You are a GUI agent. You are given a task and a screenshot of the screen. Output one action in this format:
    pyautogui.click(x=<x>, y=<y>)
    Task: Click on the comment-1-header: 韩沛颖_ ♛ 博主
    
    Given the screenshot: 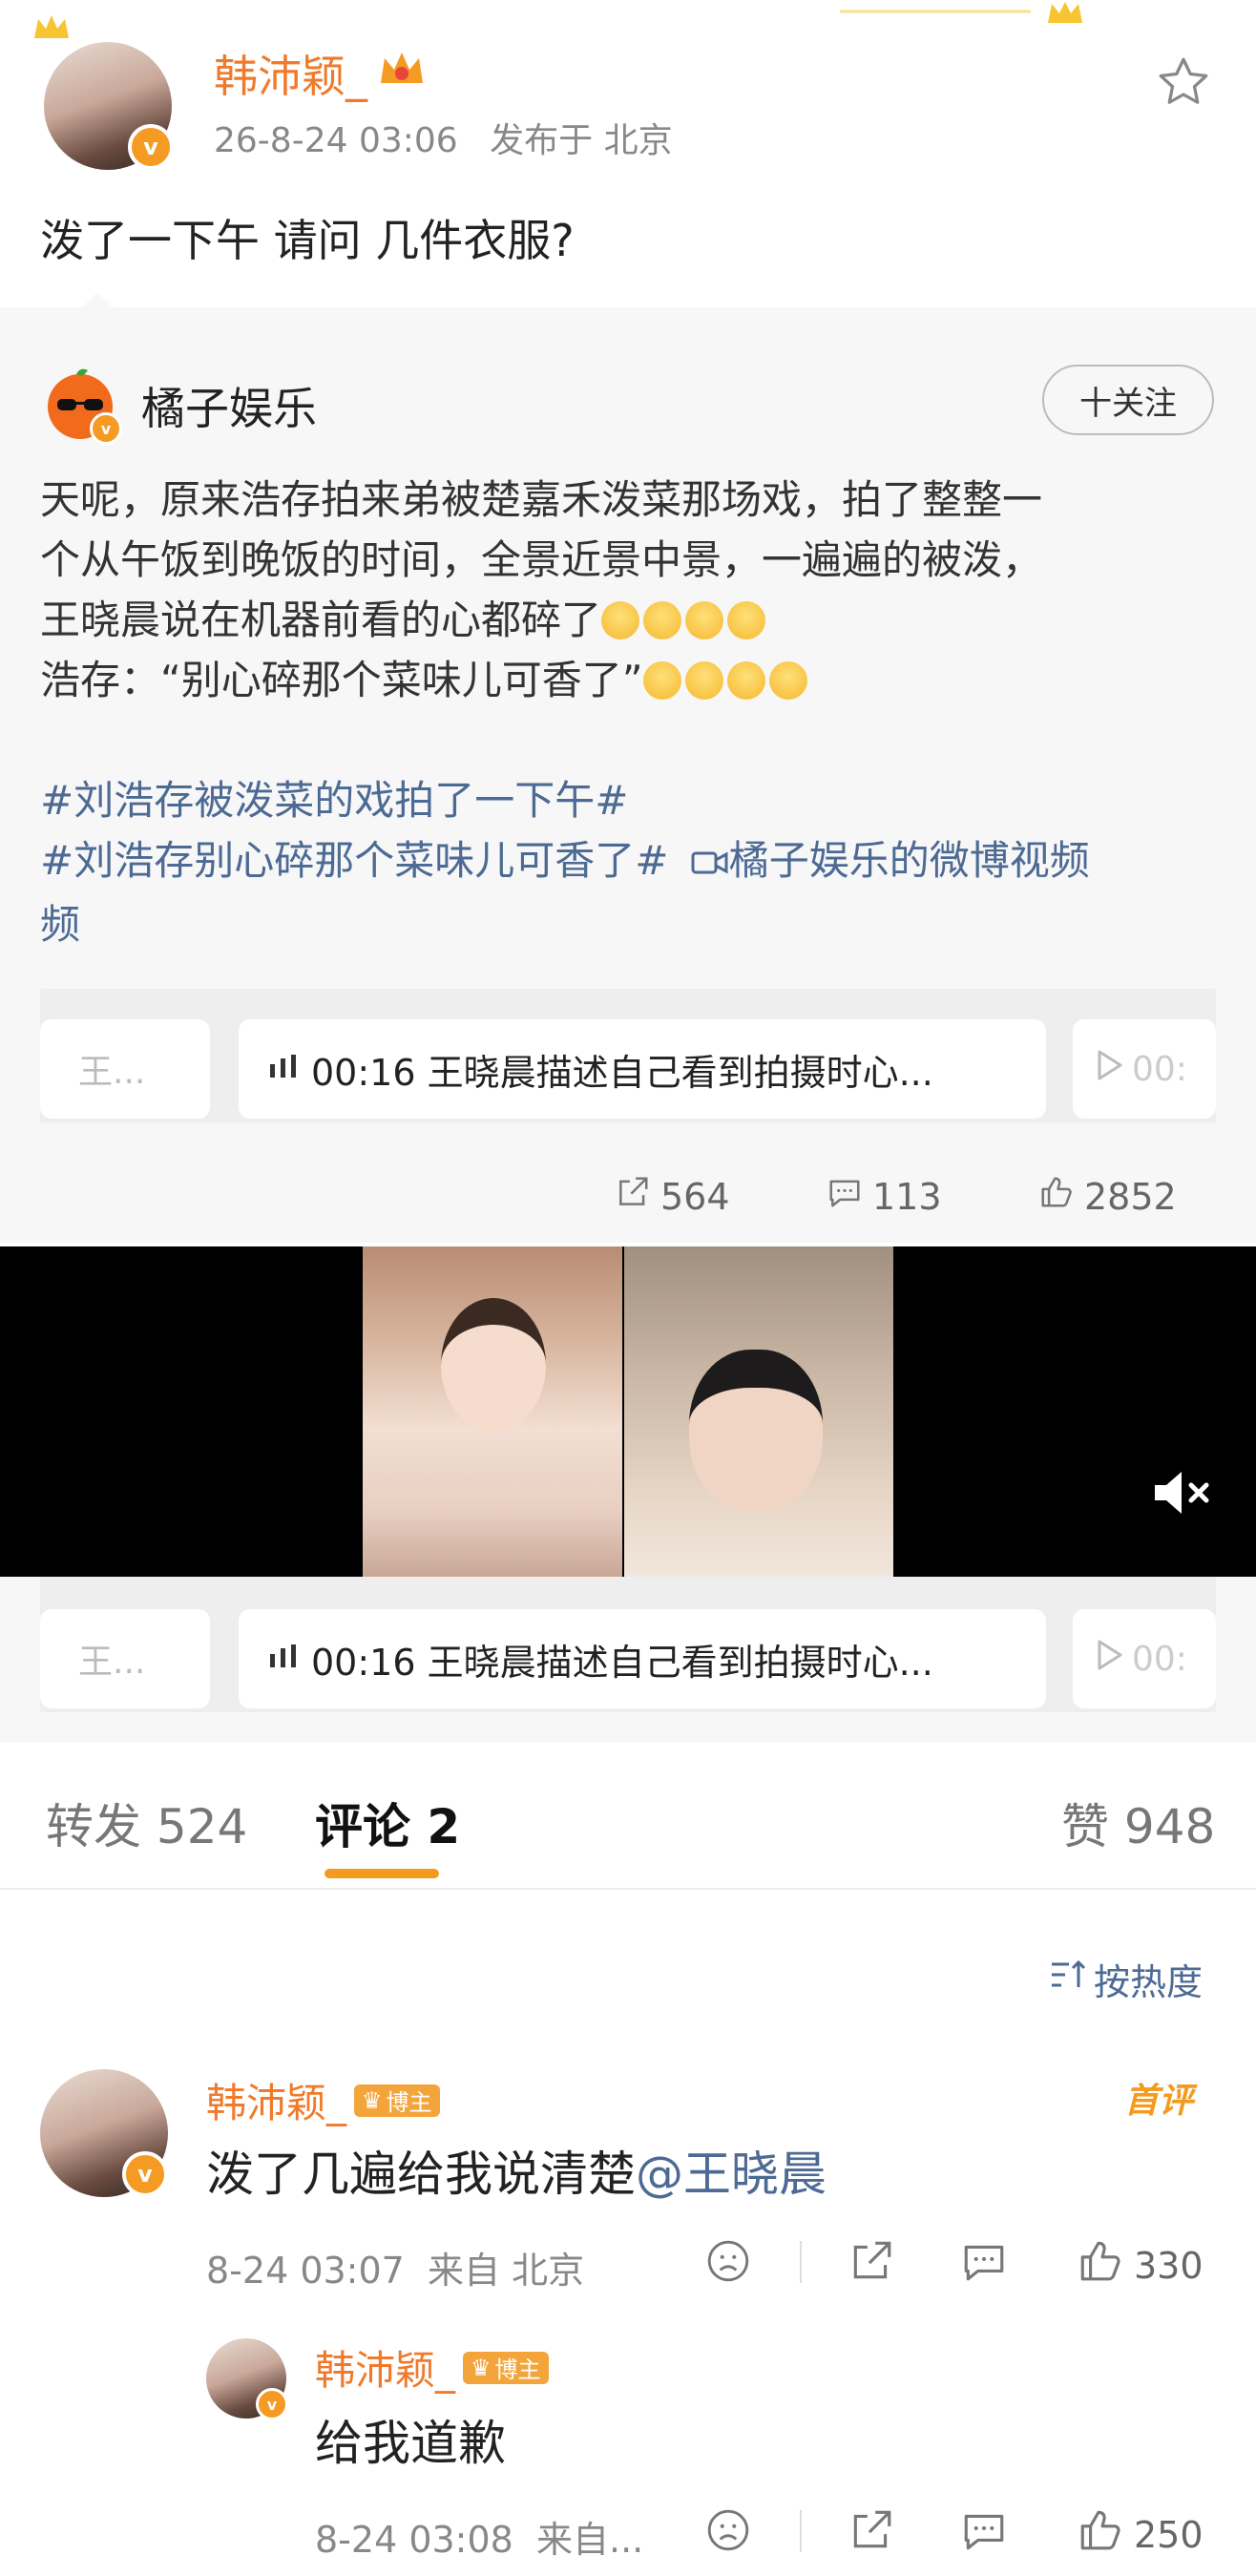 What is the action you would take?
    pyautogui.click(x=323, y=2100)
    